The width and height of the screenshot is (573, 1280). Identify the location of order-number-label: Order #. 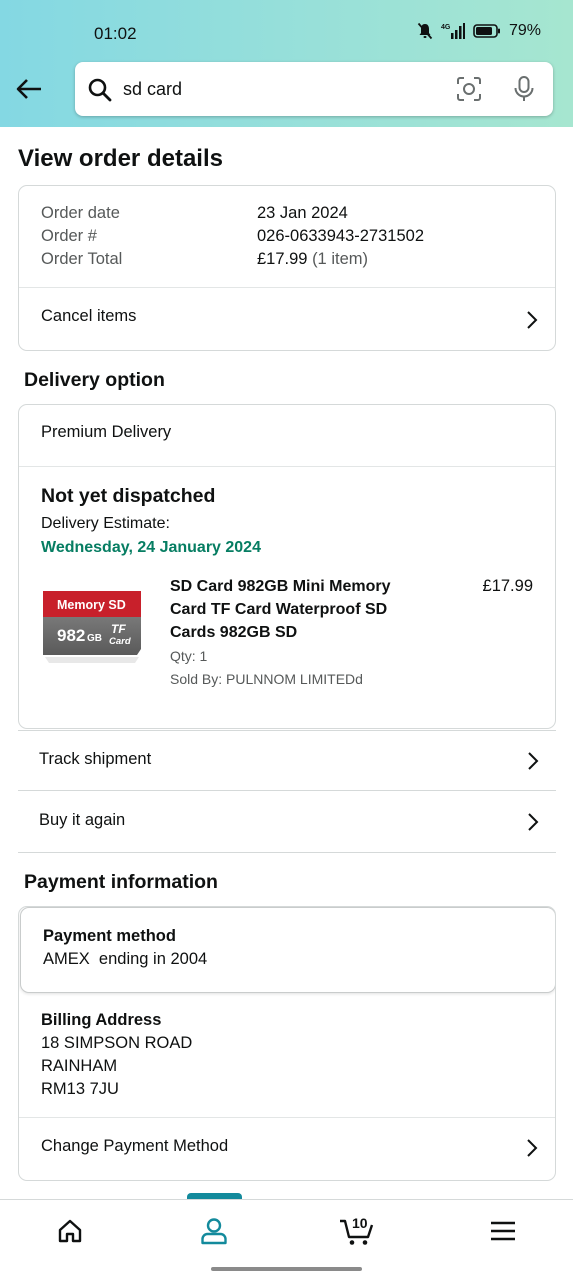
(69, 236).